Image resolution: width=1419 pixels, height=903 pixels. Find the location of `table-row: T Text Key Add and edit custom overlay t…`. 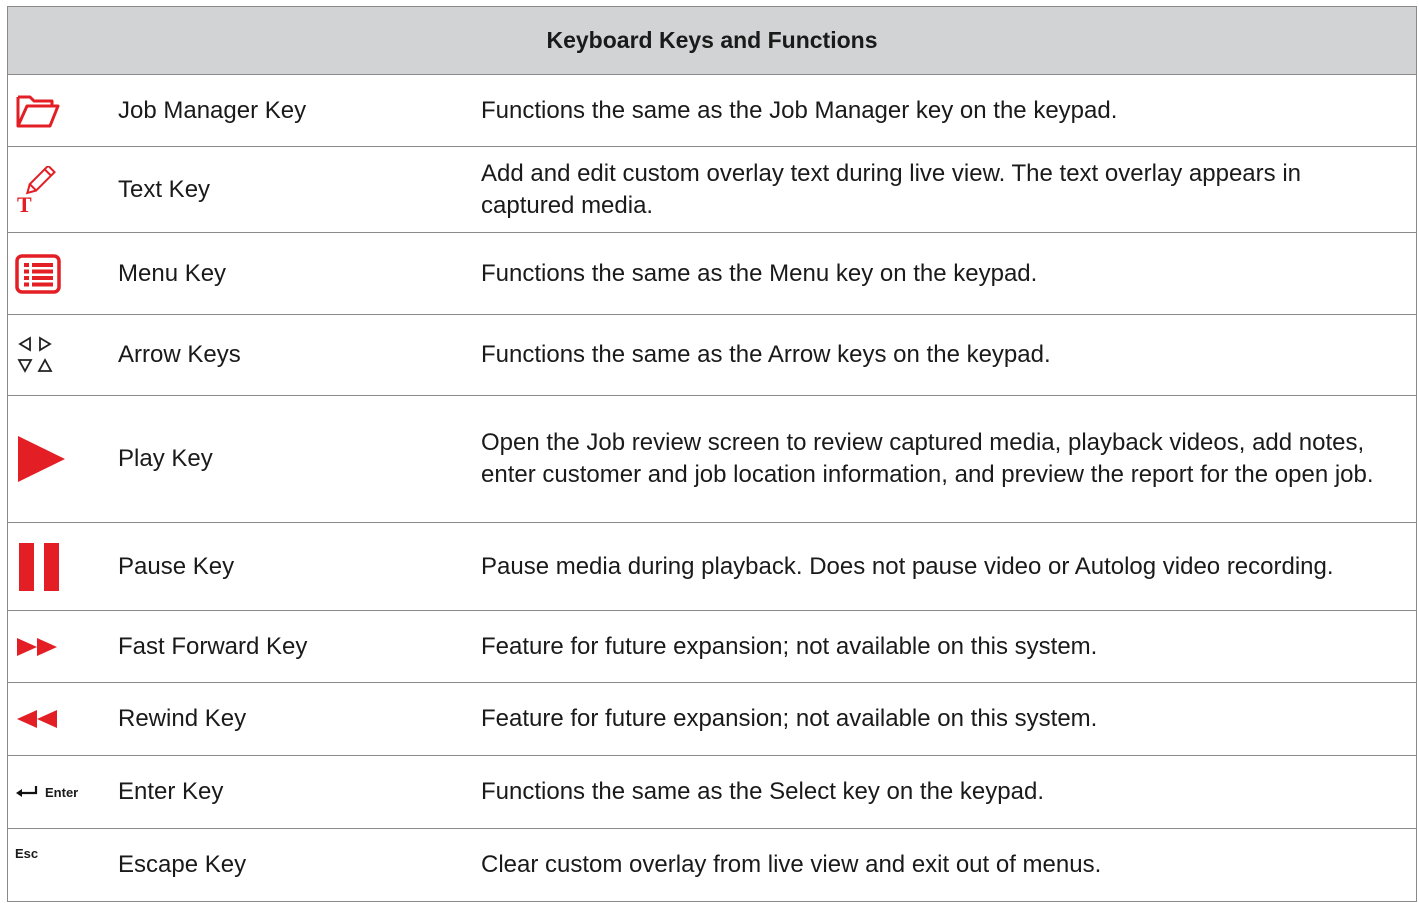

table-row: T Text Key Add and edit custom overlay t… is located at coordinates (712, 190).